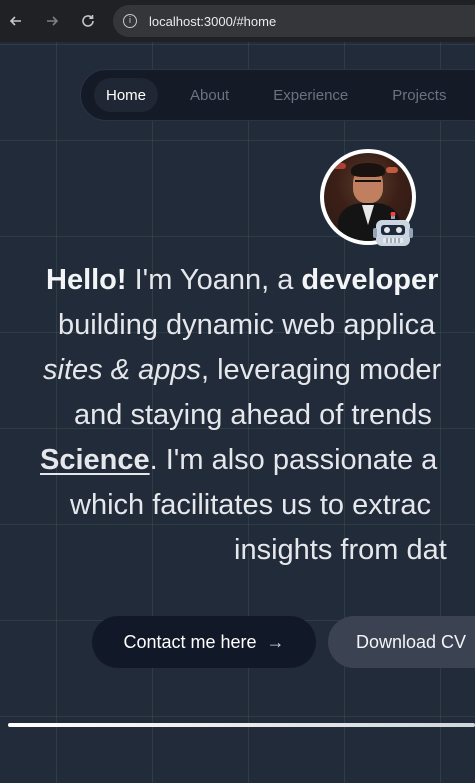 This screenshot has width=475, height=783. I want to click on intro-text: I'm Yoann, a, so click(214, 280).